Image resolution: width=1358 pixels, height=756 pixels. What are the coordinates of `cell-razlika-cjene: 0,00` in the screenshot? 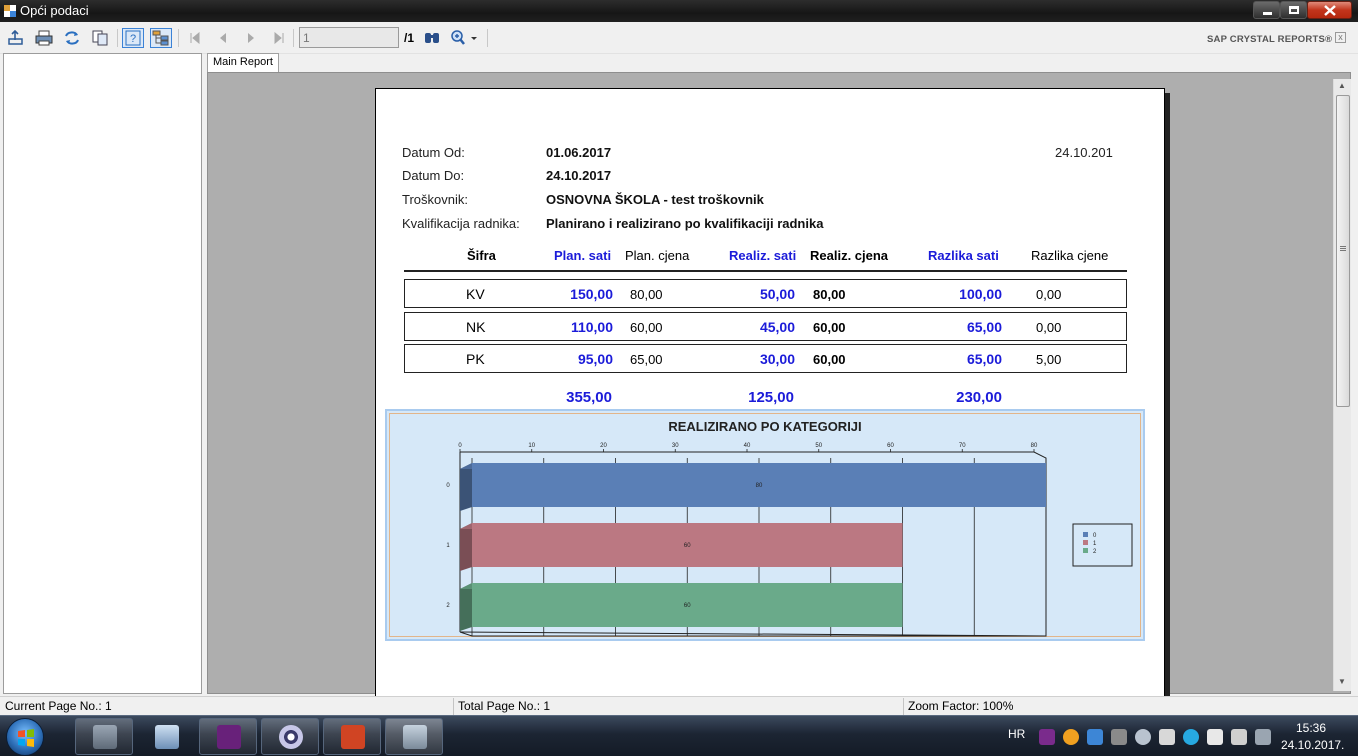 It's located at (1049, 327).